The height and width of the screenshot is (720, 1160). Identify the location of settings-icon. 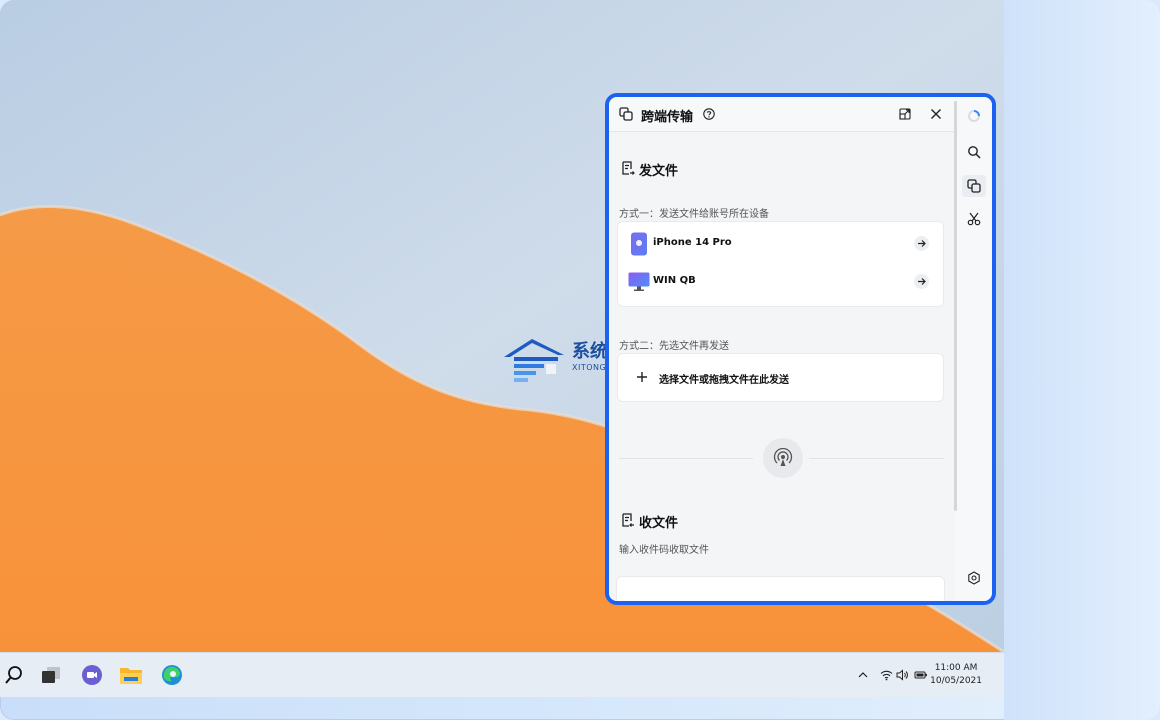
(974, 578).